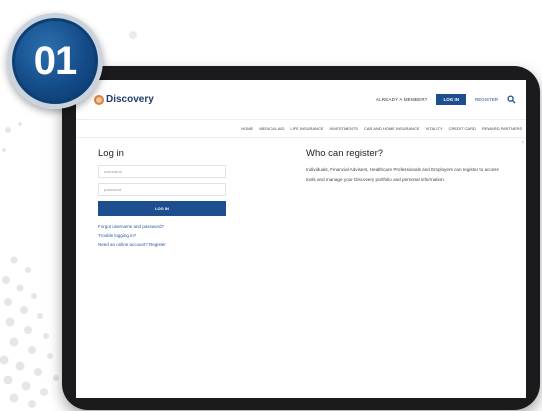 The width and height of the screenshot is (542, 411). What do you see at coordinates (162, 226) in the screenshot?
I see `forgot-credentials-link: Forgot username and password?` at bounding box center [162, 226].